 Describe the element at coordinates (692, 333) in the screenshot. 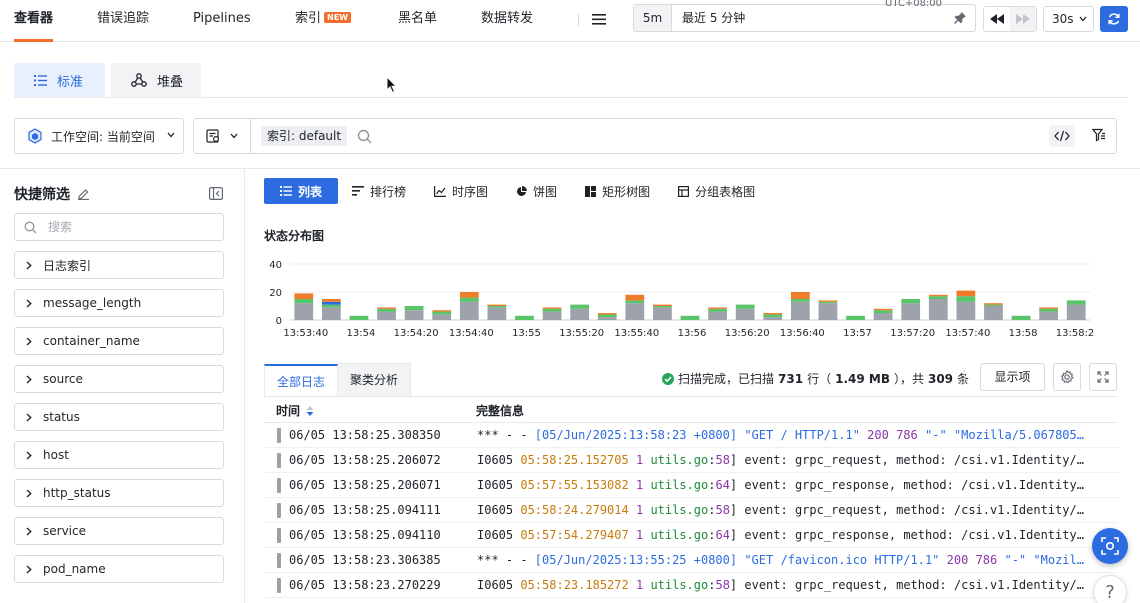

I see `x-tick-label: 13:56` at that location.